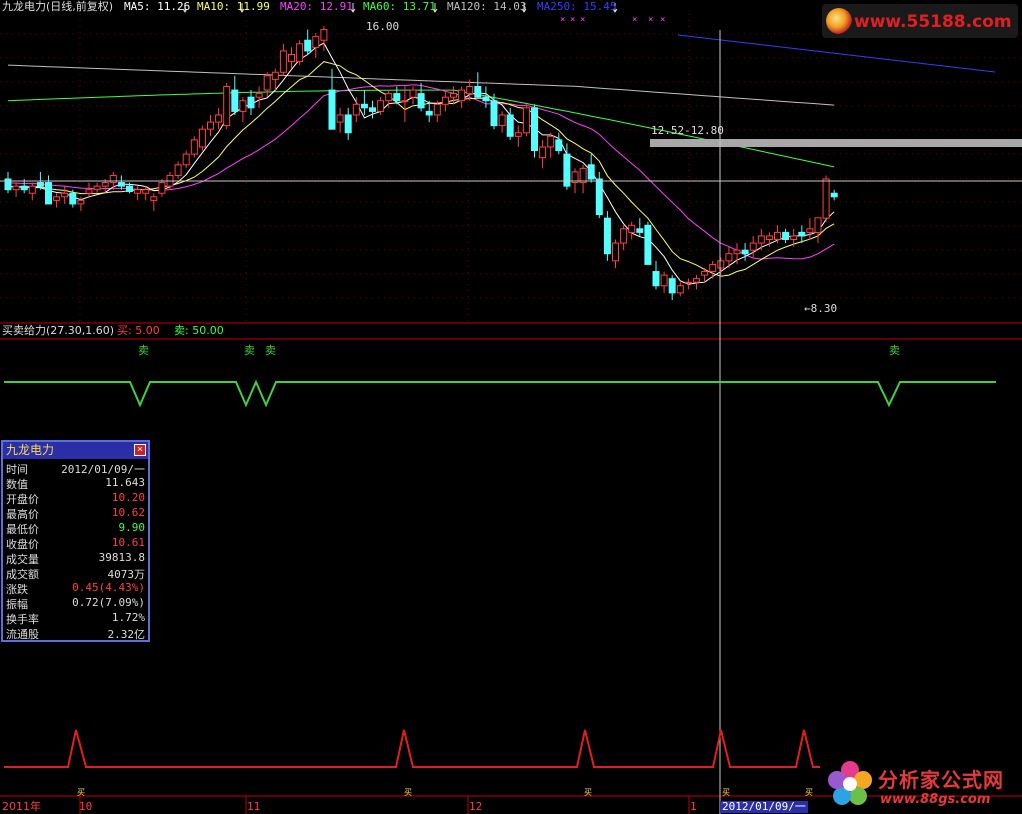 This screenshot has height=814, width=1022. Describe the element at coordinates (75, 528) in the screenshot. I see `info-row: 最低价 9.90` at that location.